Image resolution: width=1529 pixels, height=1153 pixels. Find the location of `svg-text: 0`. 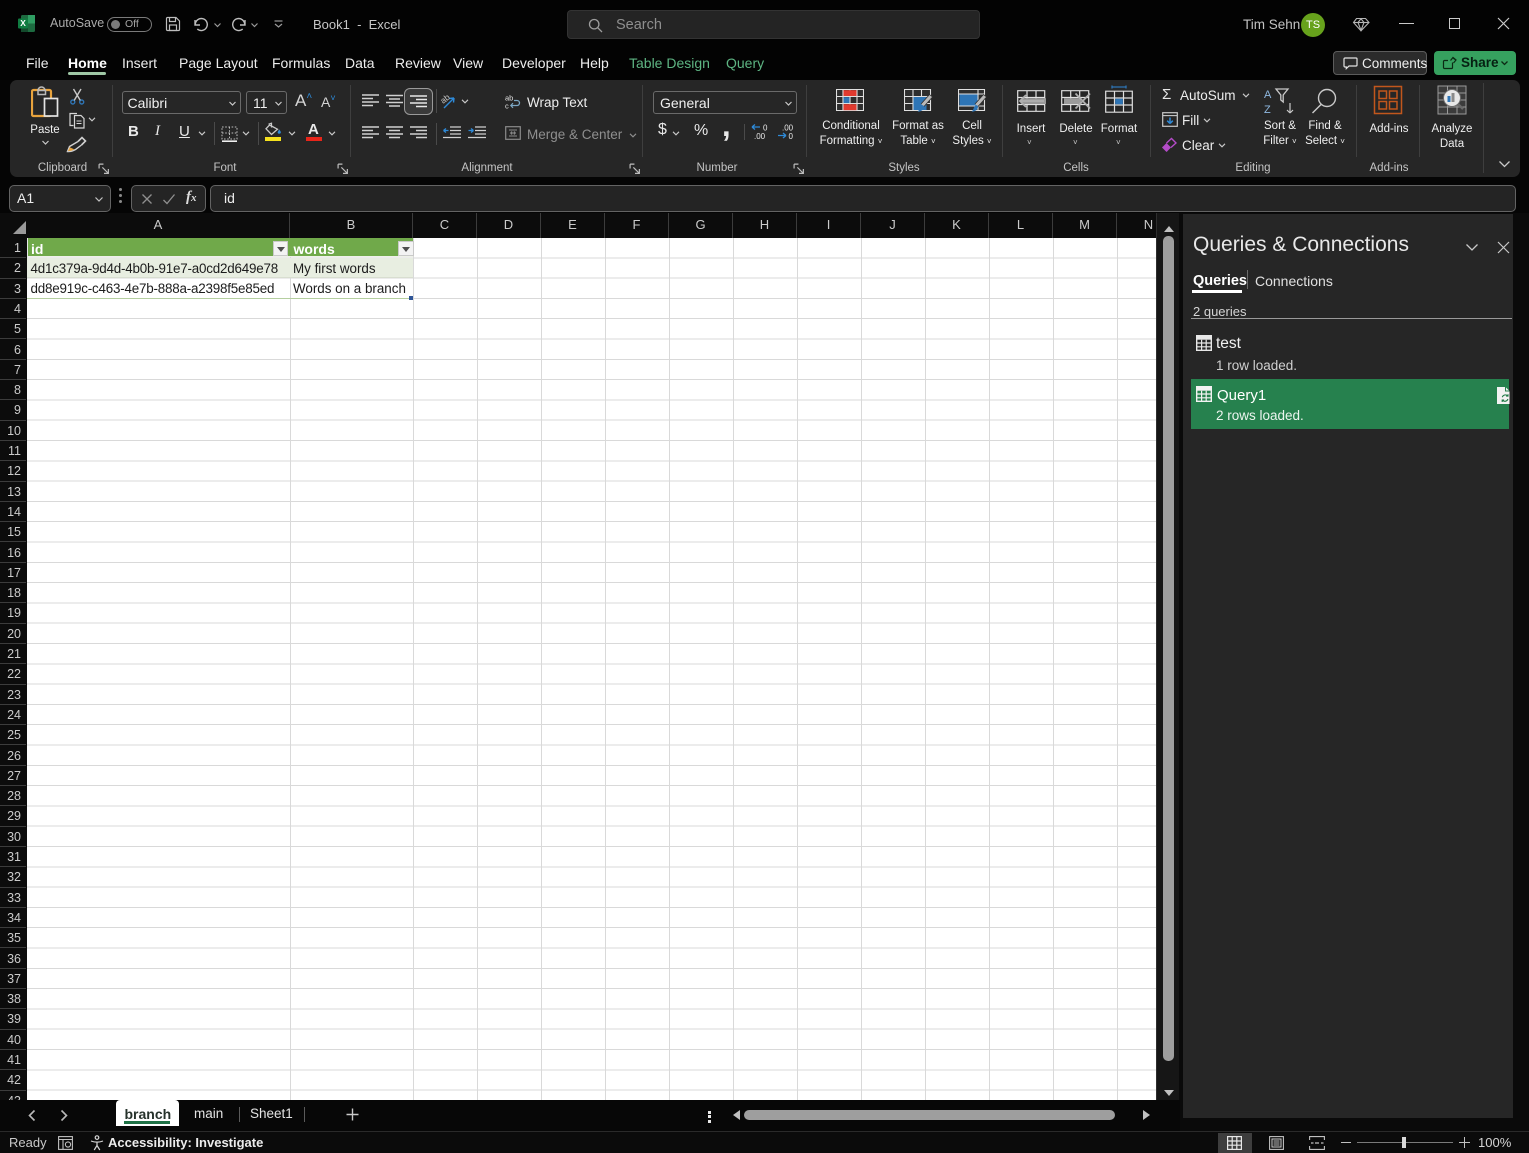

svg-text: 0 is located at coordinates (791, 136).